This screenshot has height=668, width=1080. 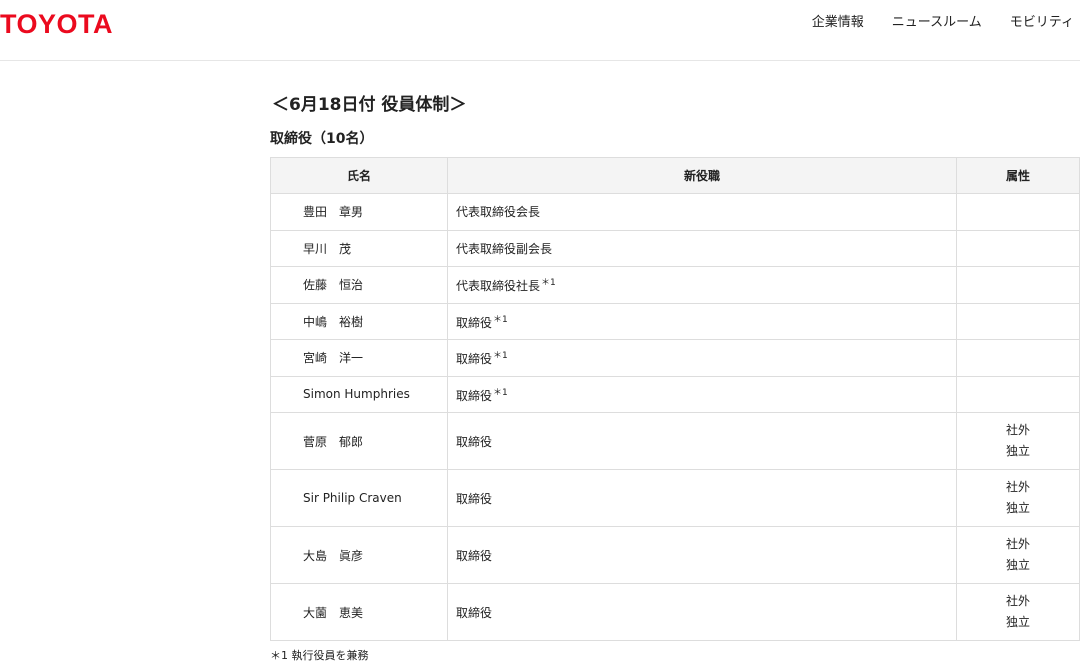 I want to click on table-row: 大島 眞彦 取締役 社外独立, so click(x=675, y=555).